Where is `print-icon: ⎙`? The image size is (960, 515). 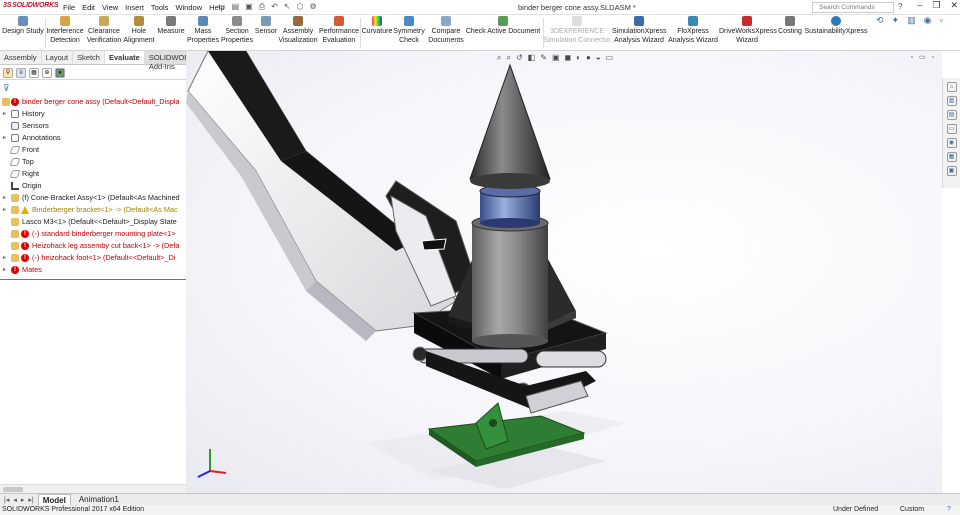 print-icon: ⎙ is located at coordinates (262, 7).